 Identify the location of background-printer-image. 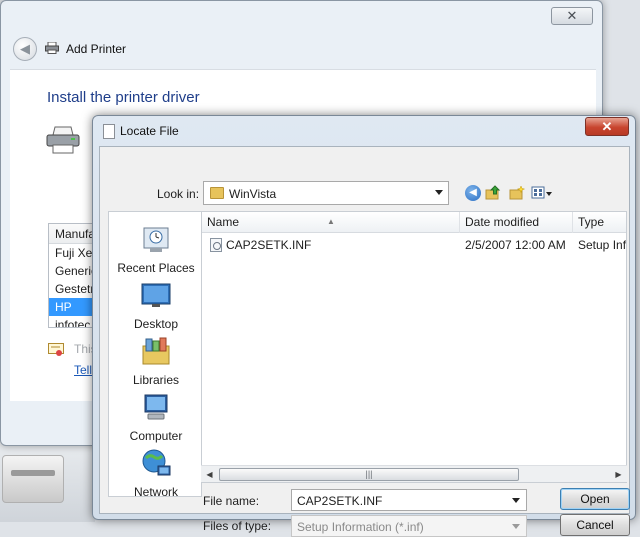
(33, 479).